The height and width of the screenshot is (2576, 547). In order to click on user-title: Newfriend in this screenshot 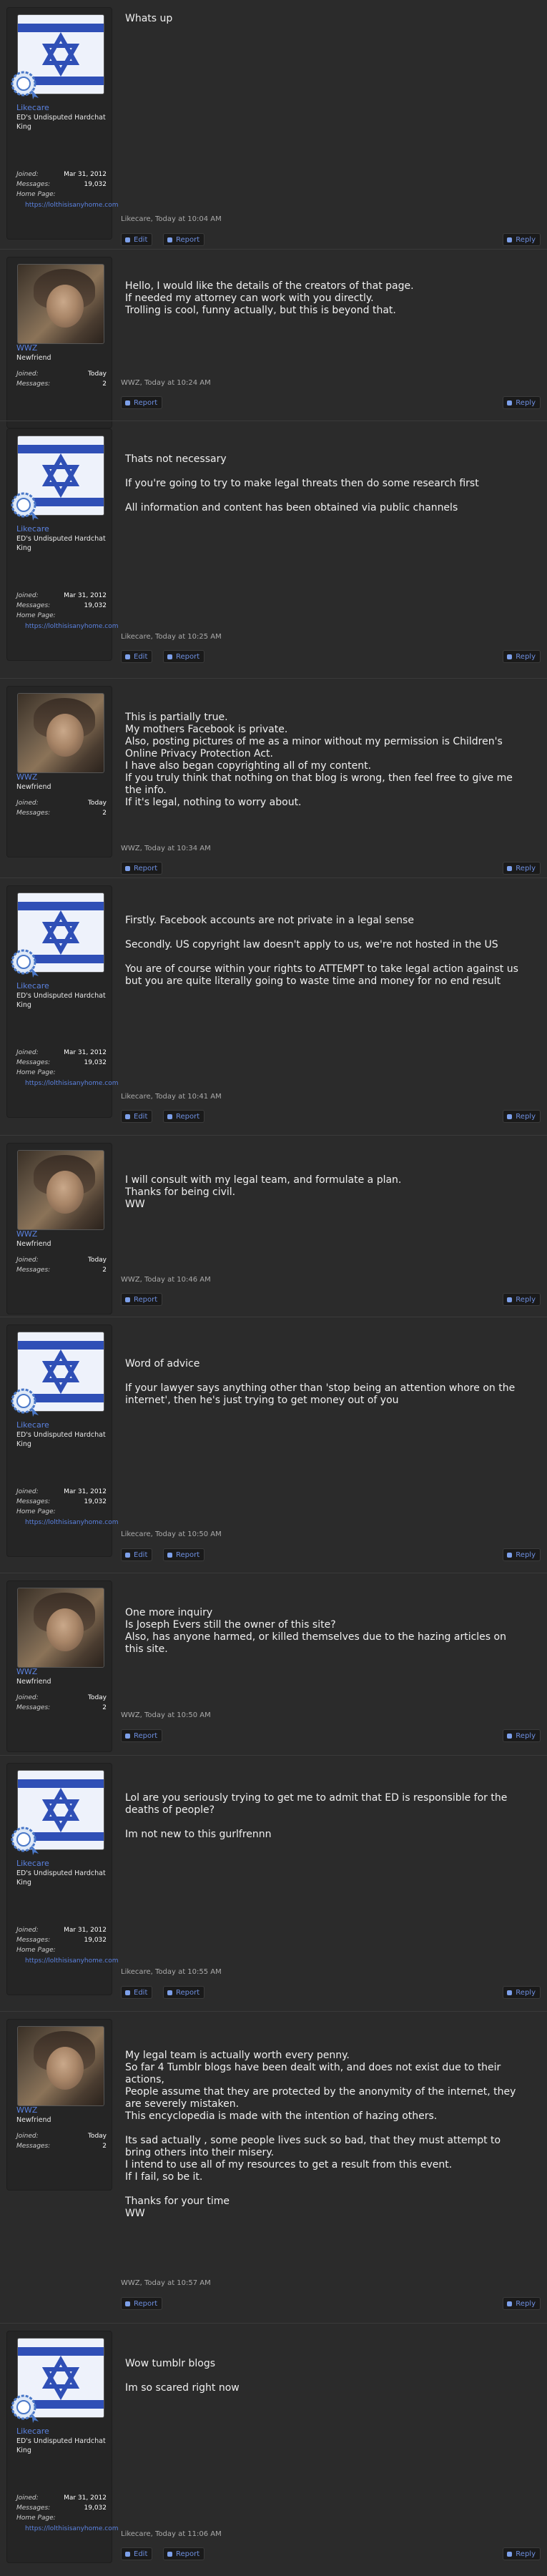, I will do `click(34, 787)`.